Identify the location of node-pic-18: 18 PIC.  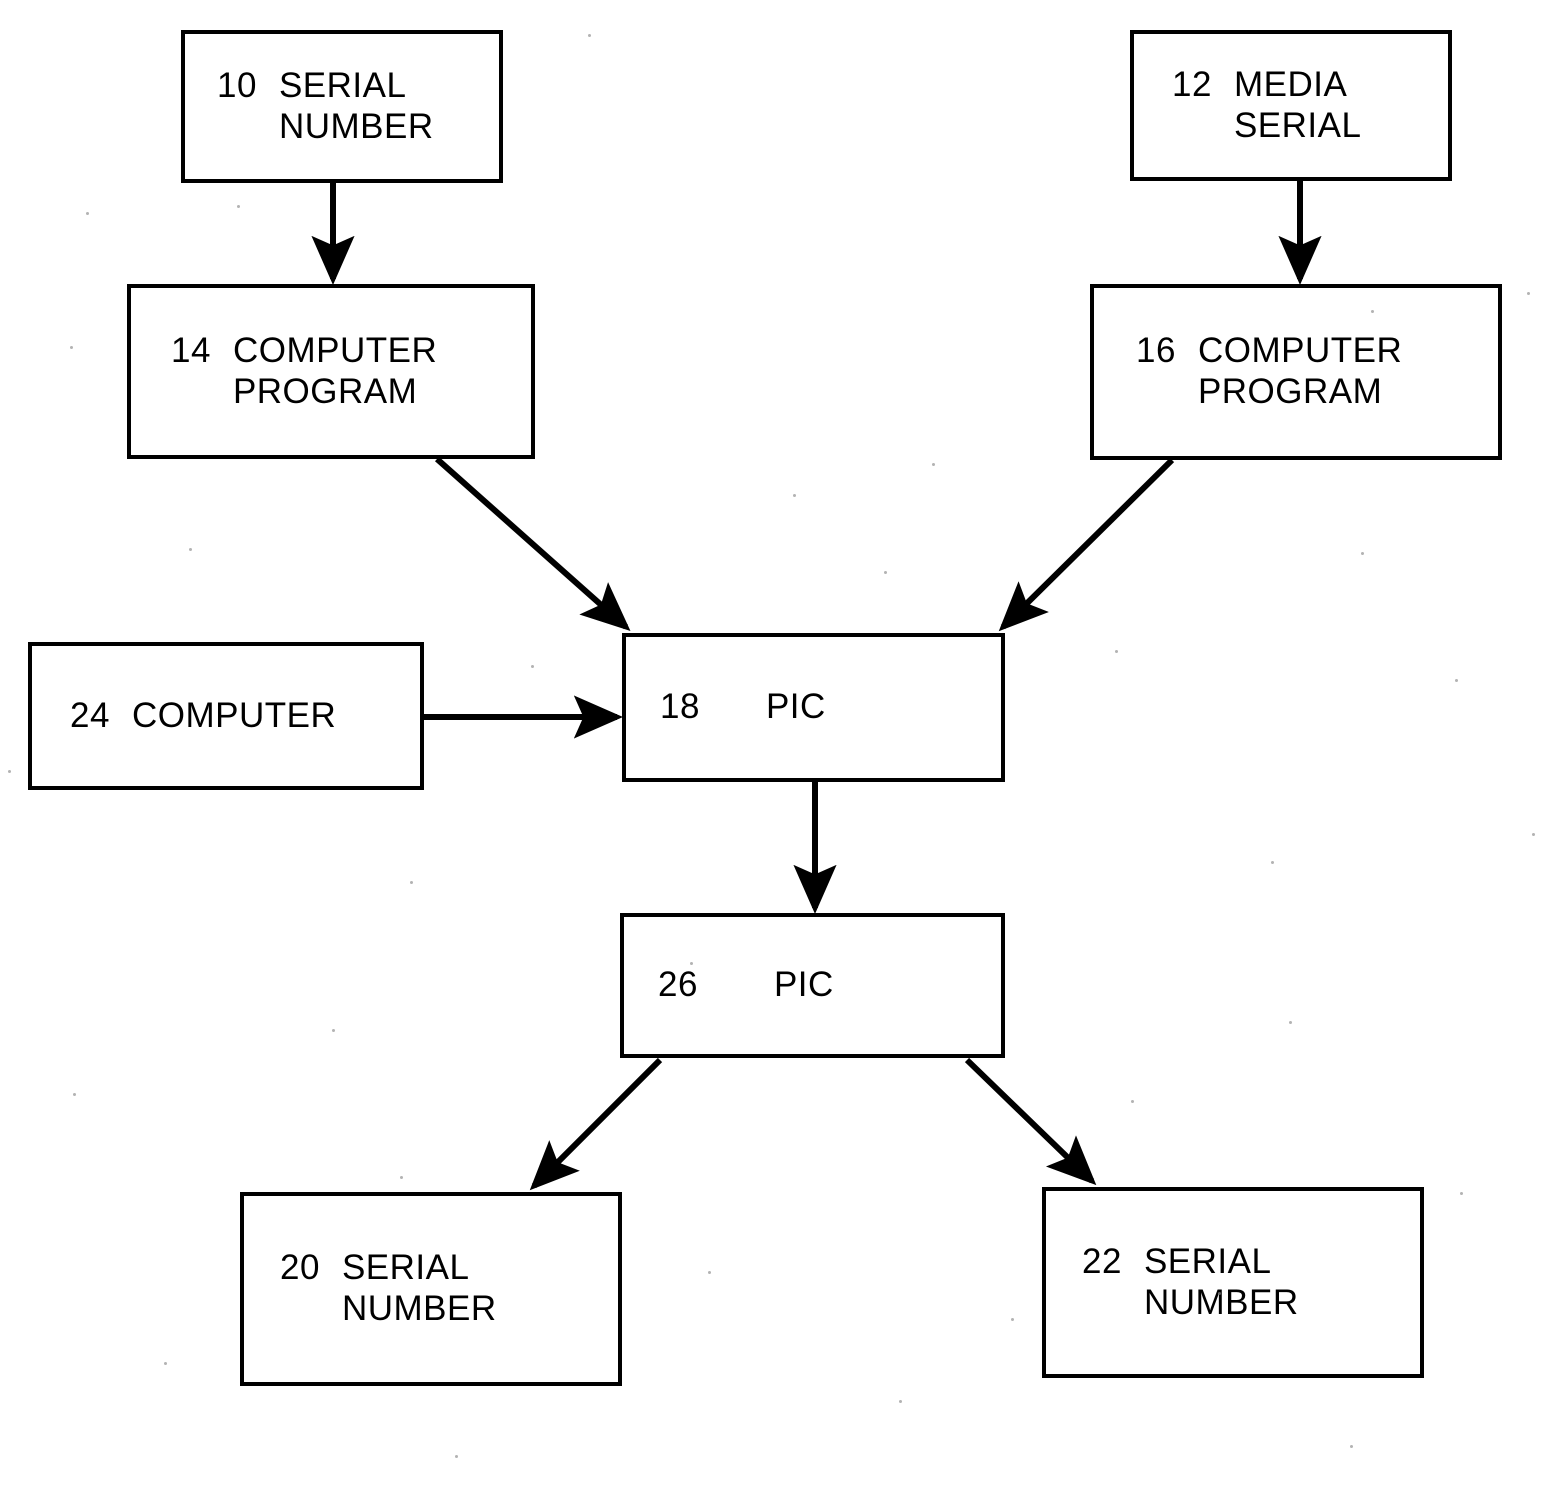
(813, 707).